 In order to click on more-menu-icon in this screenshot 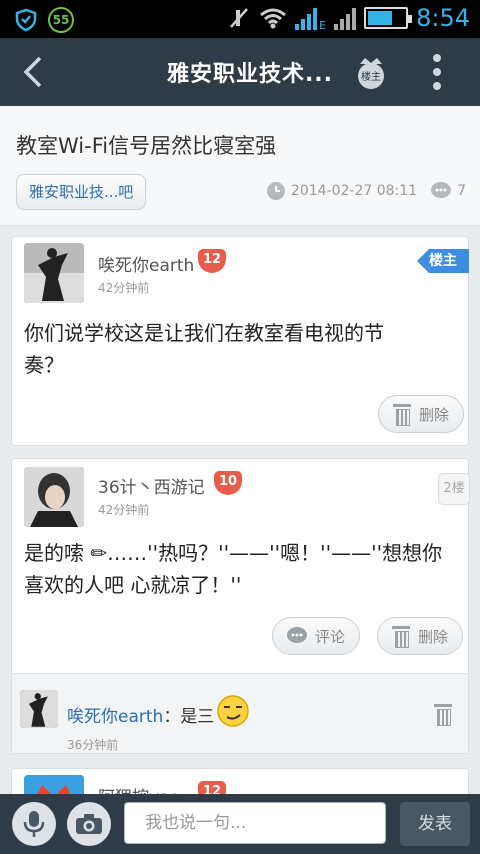, I will do `click(437, 72)`.